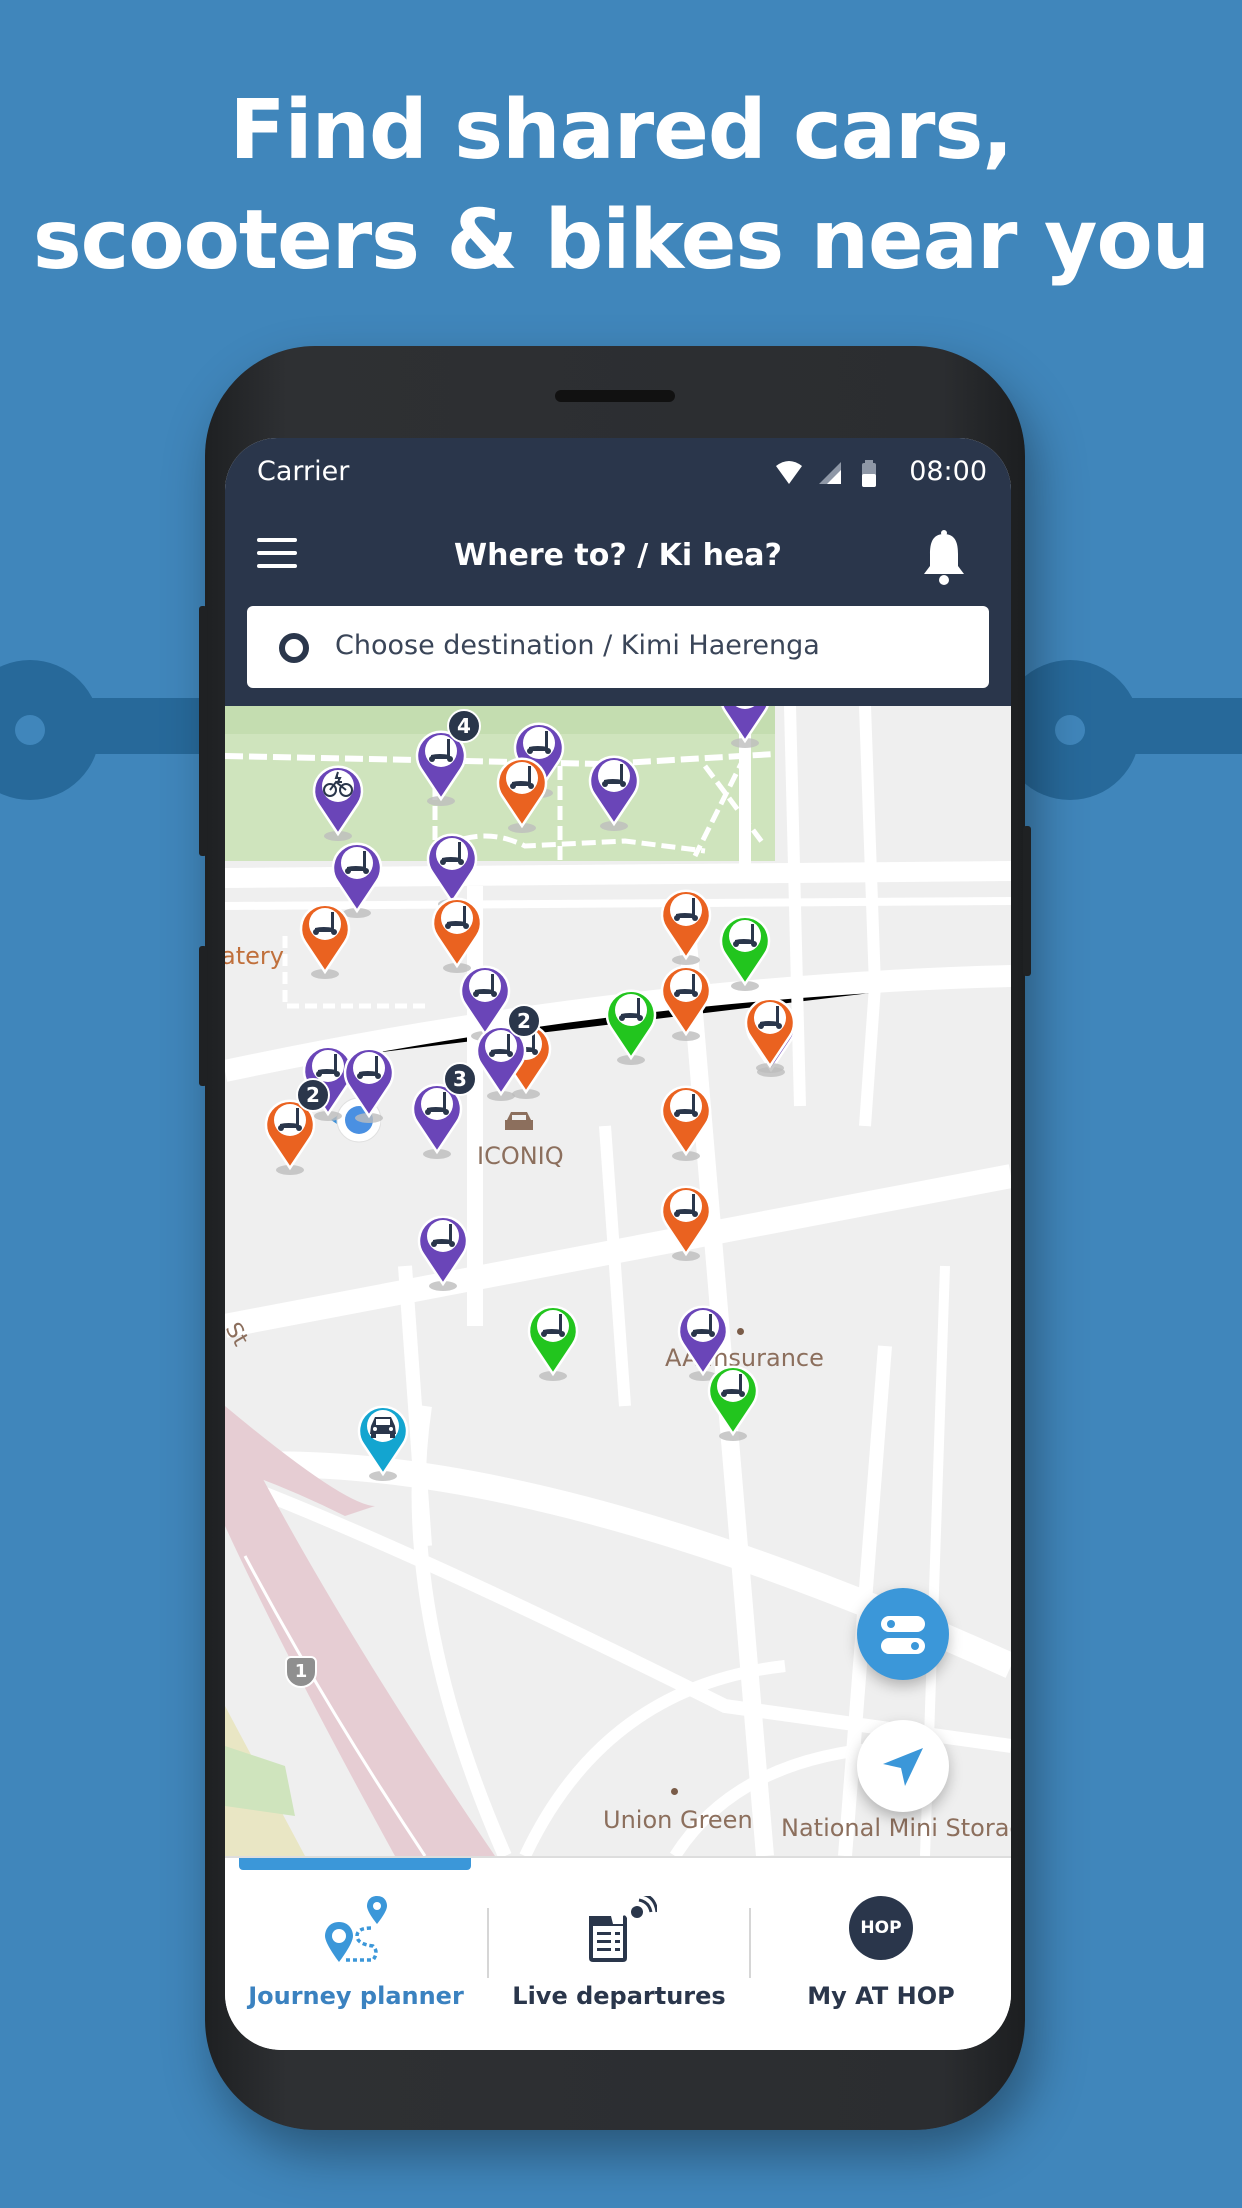 The height and width of the screenshot is (2208, 1242). I want to click on notifications-button, so click(944, 558).